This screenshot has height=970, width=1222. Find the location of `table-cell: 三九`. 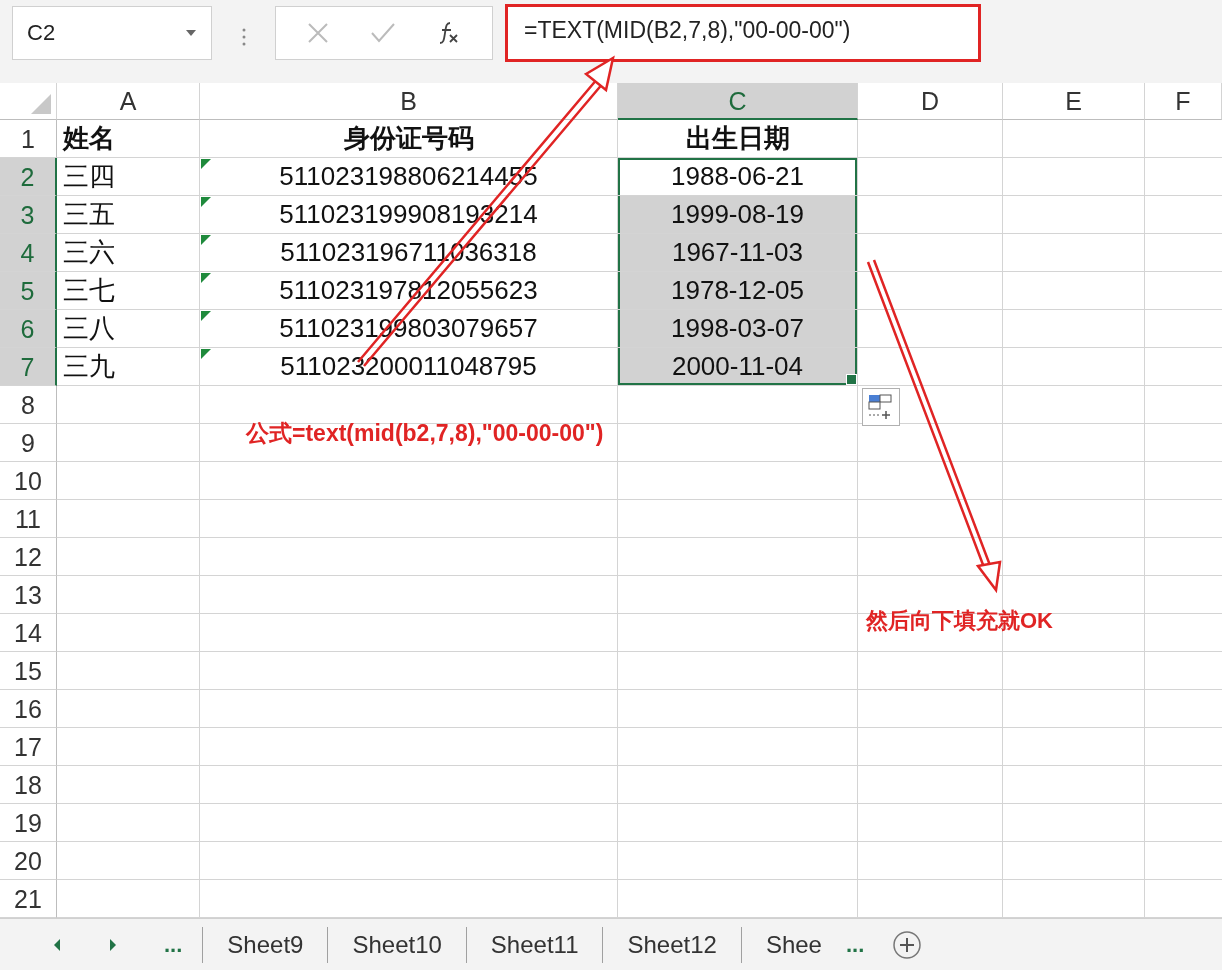

table-cell: 三九 is located at coordinates (128, 367).